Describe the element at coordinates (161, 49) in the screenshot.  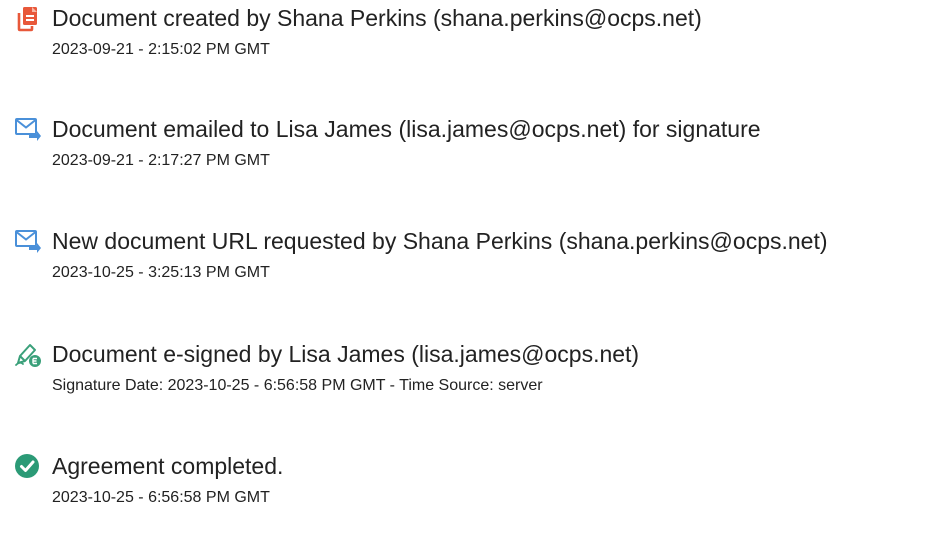
I see `event-timestamp: 2023-09-21 - 2:15:02 PM GMT` at that location.